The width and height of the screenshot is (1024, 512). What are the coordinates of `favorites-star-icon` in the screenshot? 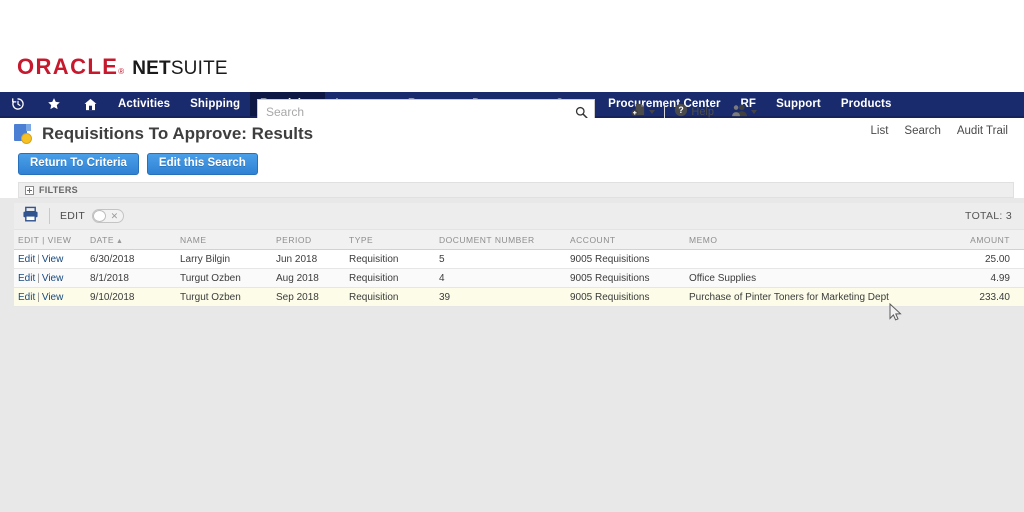 It's located at (54, 104).